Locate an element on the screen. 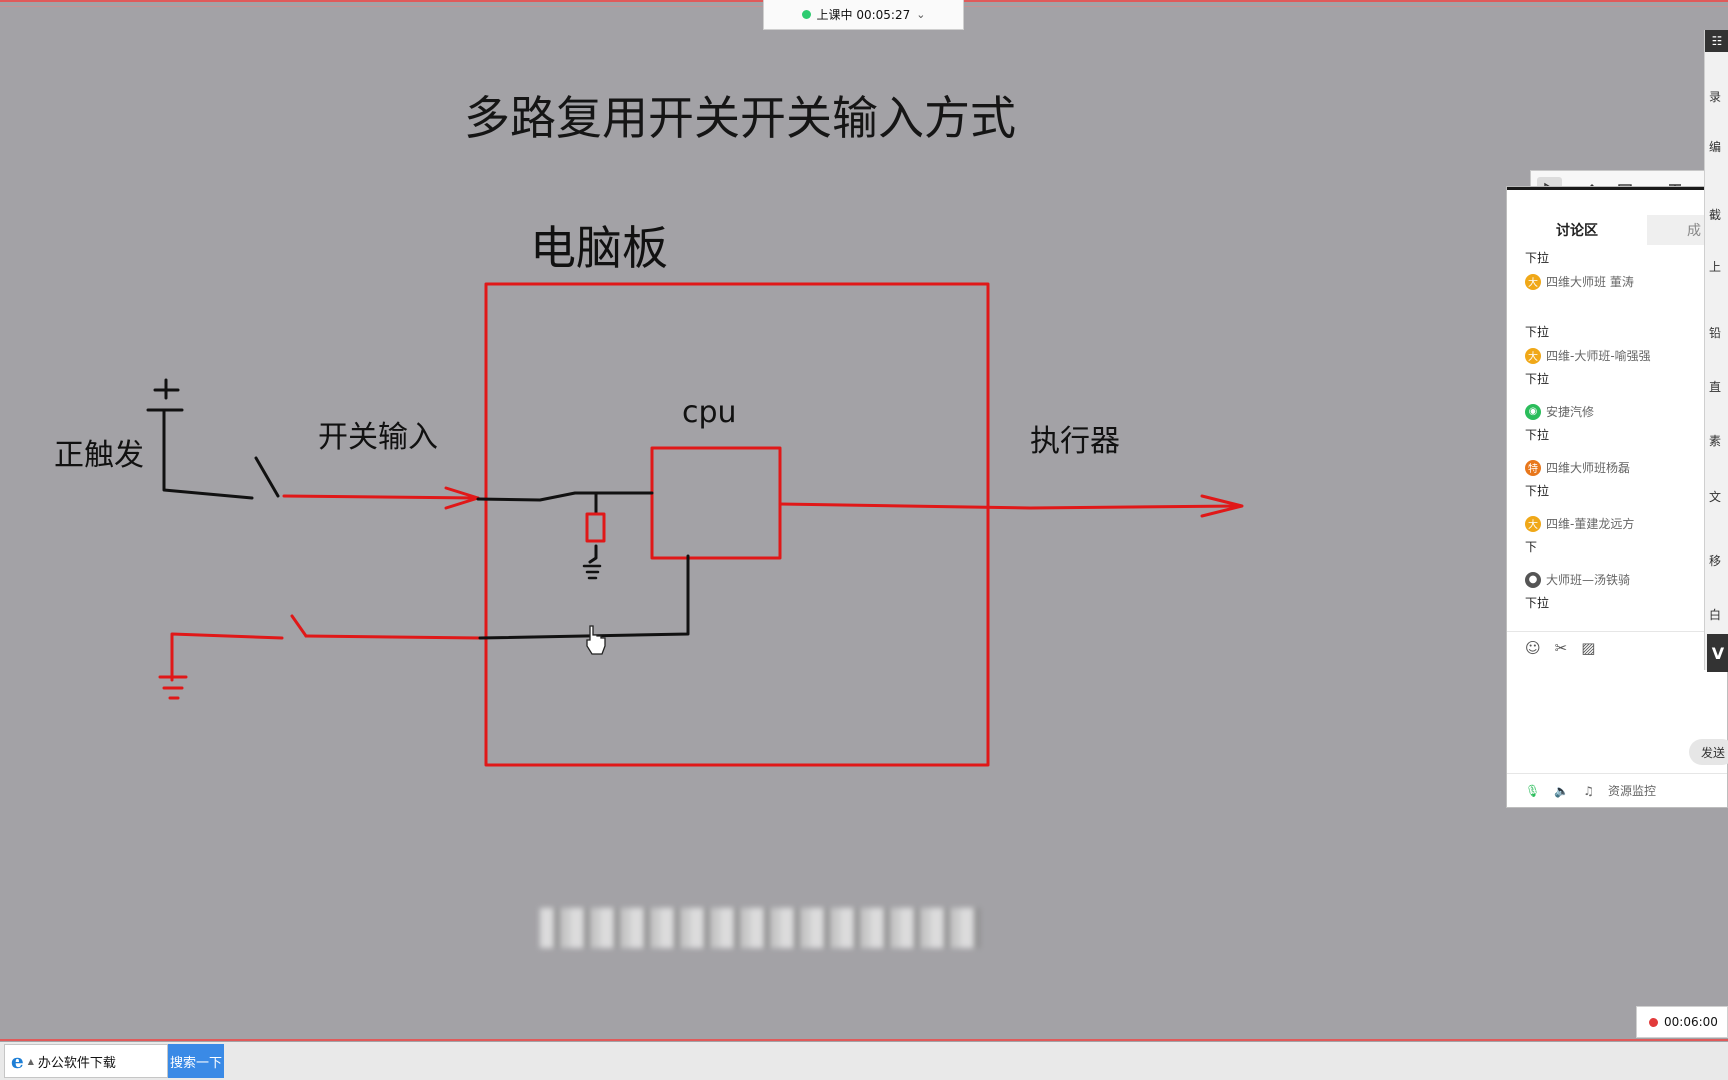 The height and width of the screenshot is (1080, 1728). panel-top-border is located at coordinates (1617, 188).